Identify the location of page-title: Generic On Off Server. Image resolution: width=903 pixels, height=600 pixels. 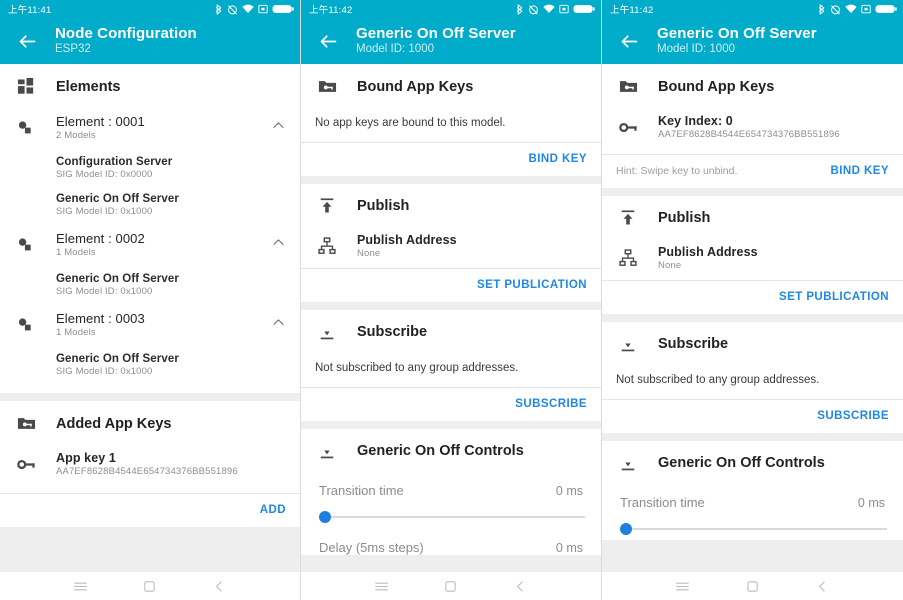
(436, 33).